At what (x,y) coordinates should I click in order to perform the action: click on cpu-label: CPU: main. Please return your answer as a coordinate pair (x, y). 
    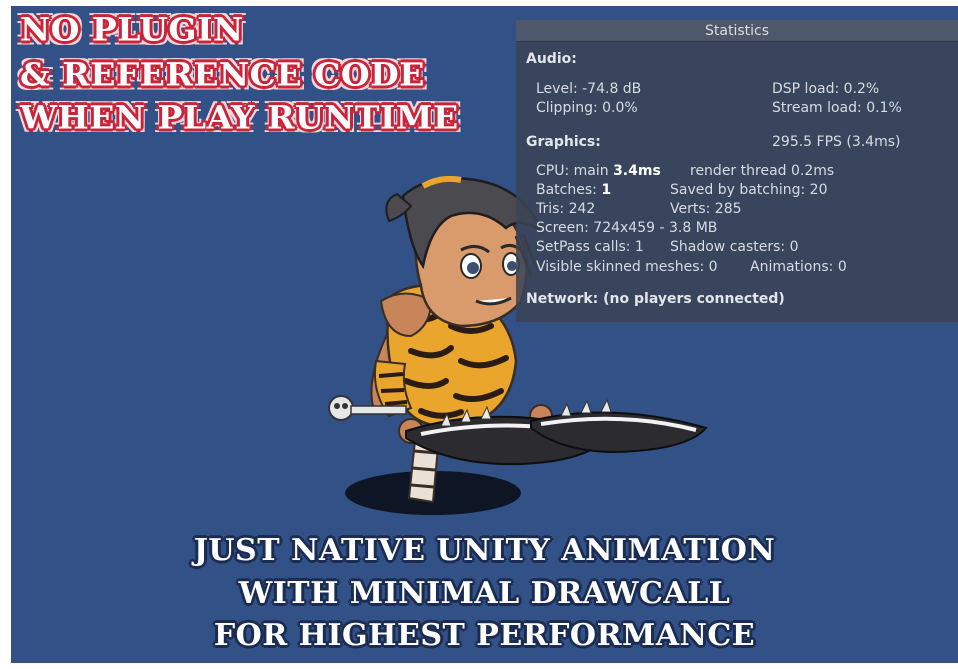
    Looking at the image, I should click on (575, 171).